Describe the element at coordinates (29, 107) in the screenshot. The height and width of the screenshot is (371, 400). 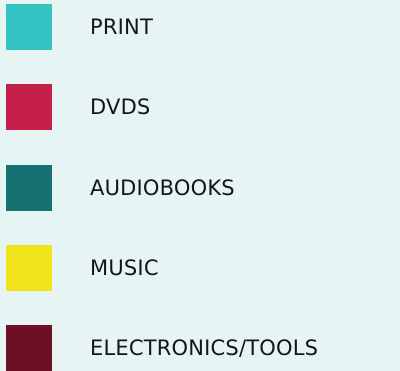
I see `legend-swatch-dvds` at that location.